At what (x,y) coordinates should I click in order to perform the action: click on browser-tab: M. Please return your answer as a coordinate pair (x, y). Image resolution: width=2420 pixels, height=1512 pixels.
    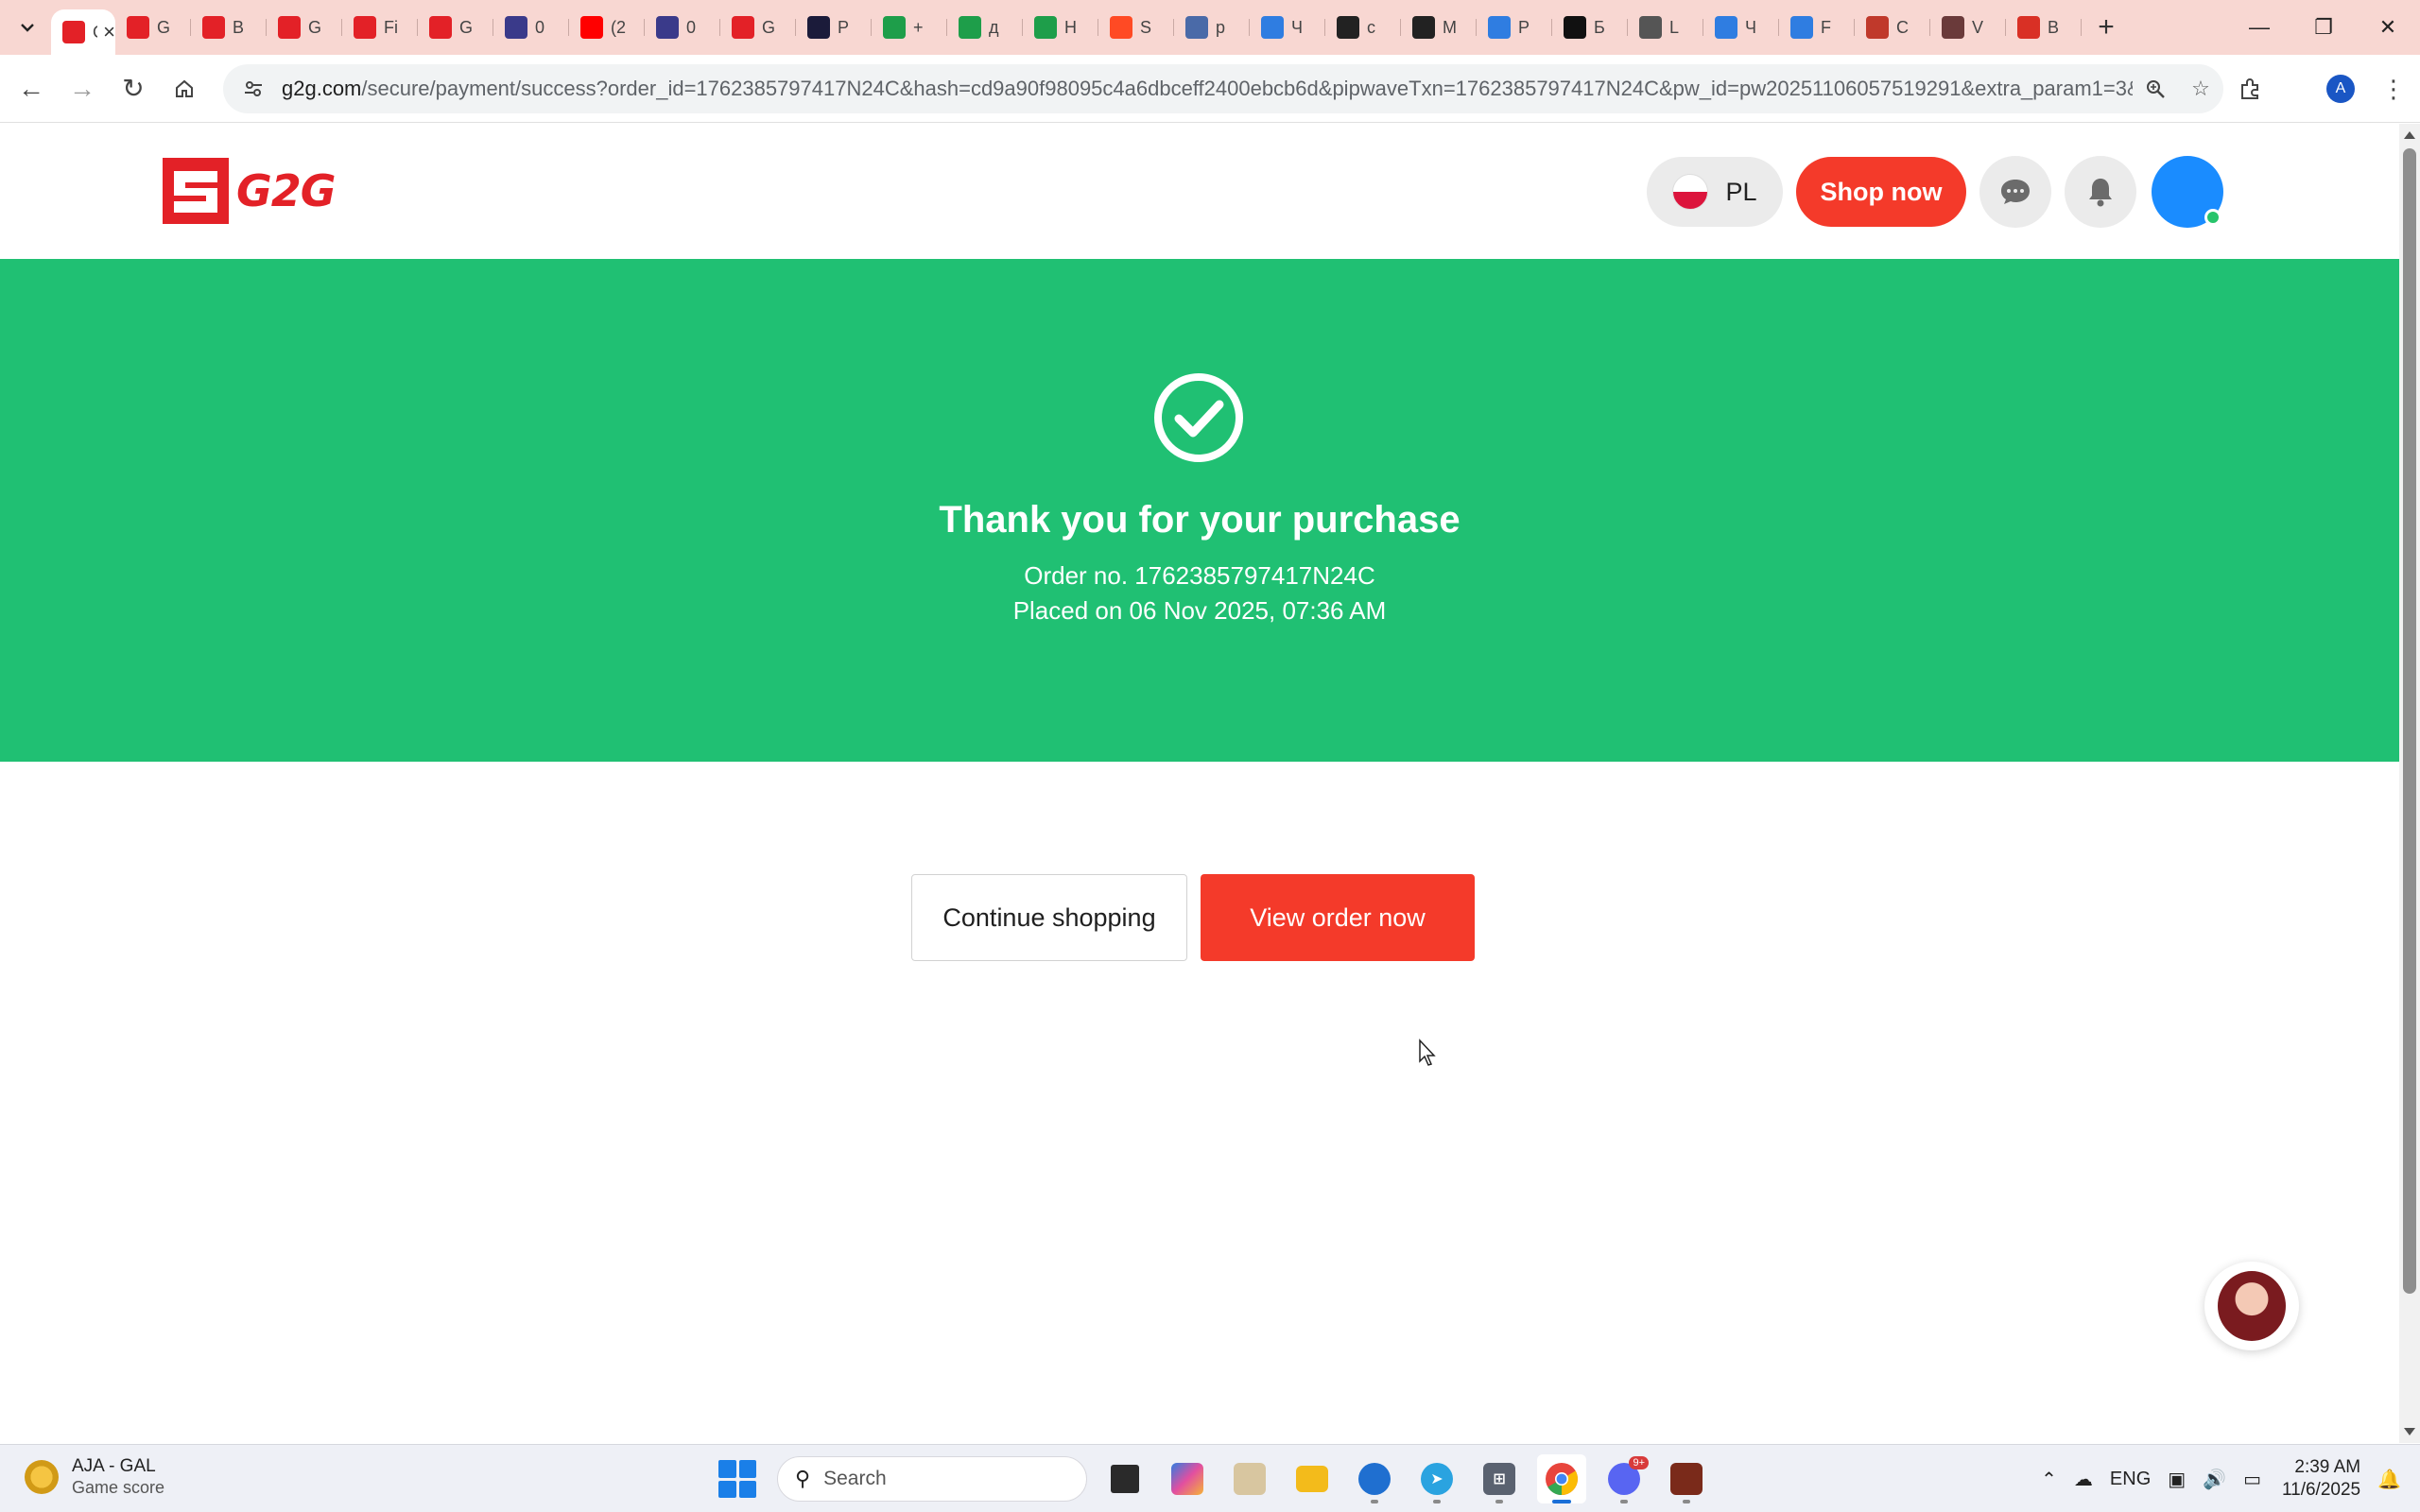
    Looking at the image, I should click on (1439, 27).